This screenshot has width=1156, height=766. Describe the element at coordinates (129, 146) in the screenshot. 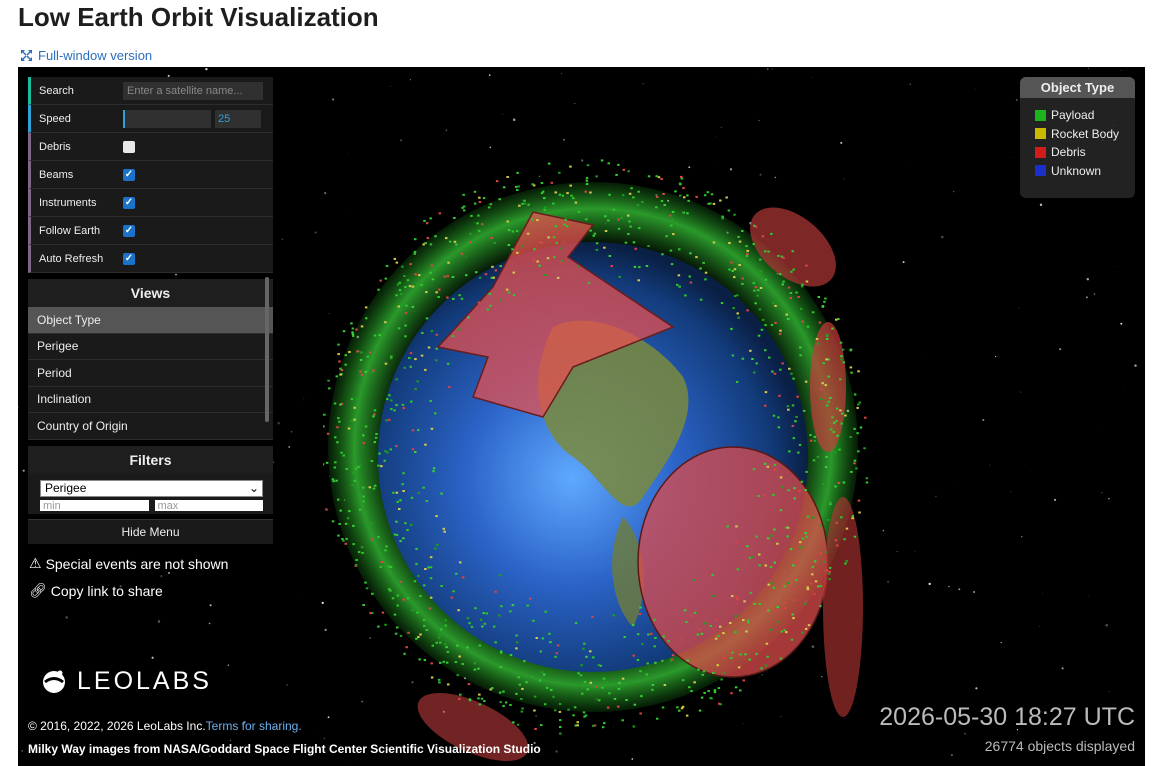

I see `debris-checkbox` at that location.